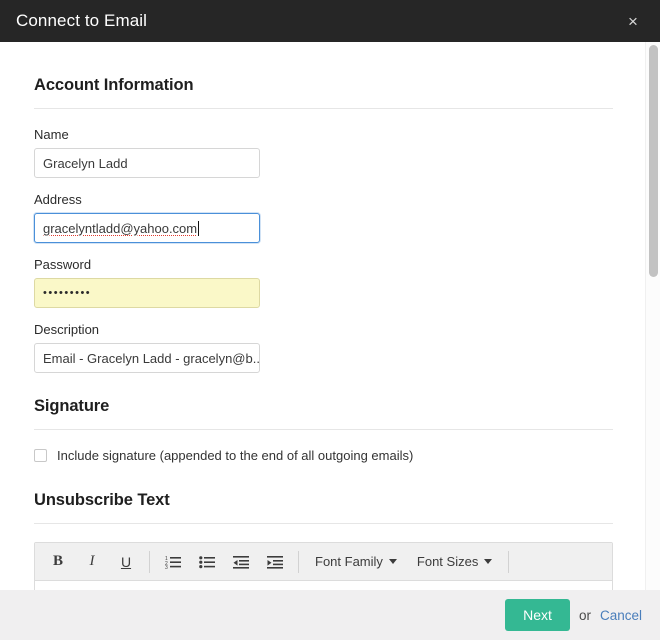  I want to click on font-family-dropdown: Font Family, so click(356, 562).